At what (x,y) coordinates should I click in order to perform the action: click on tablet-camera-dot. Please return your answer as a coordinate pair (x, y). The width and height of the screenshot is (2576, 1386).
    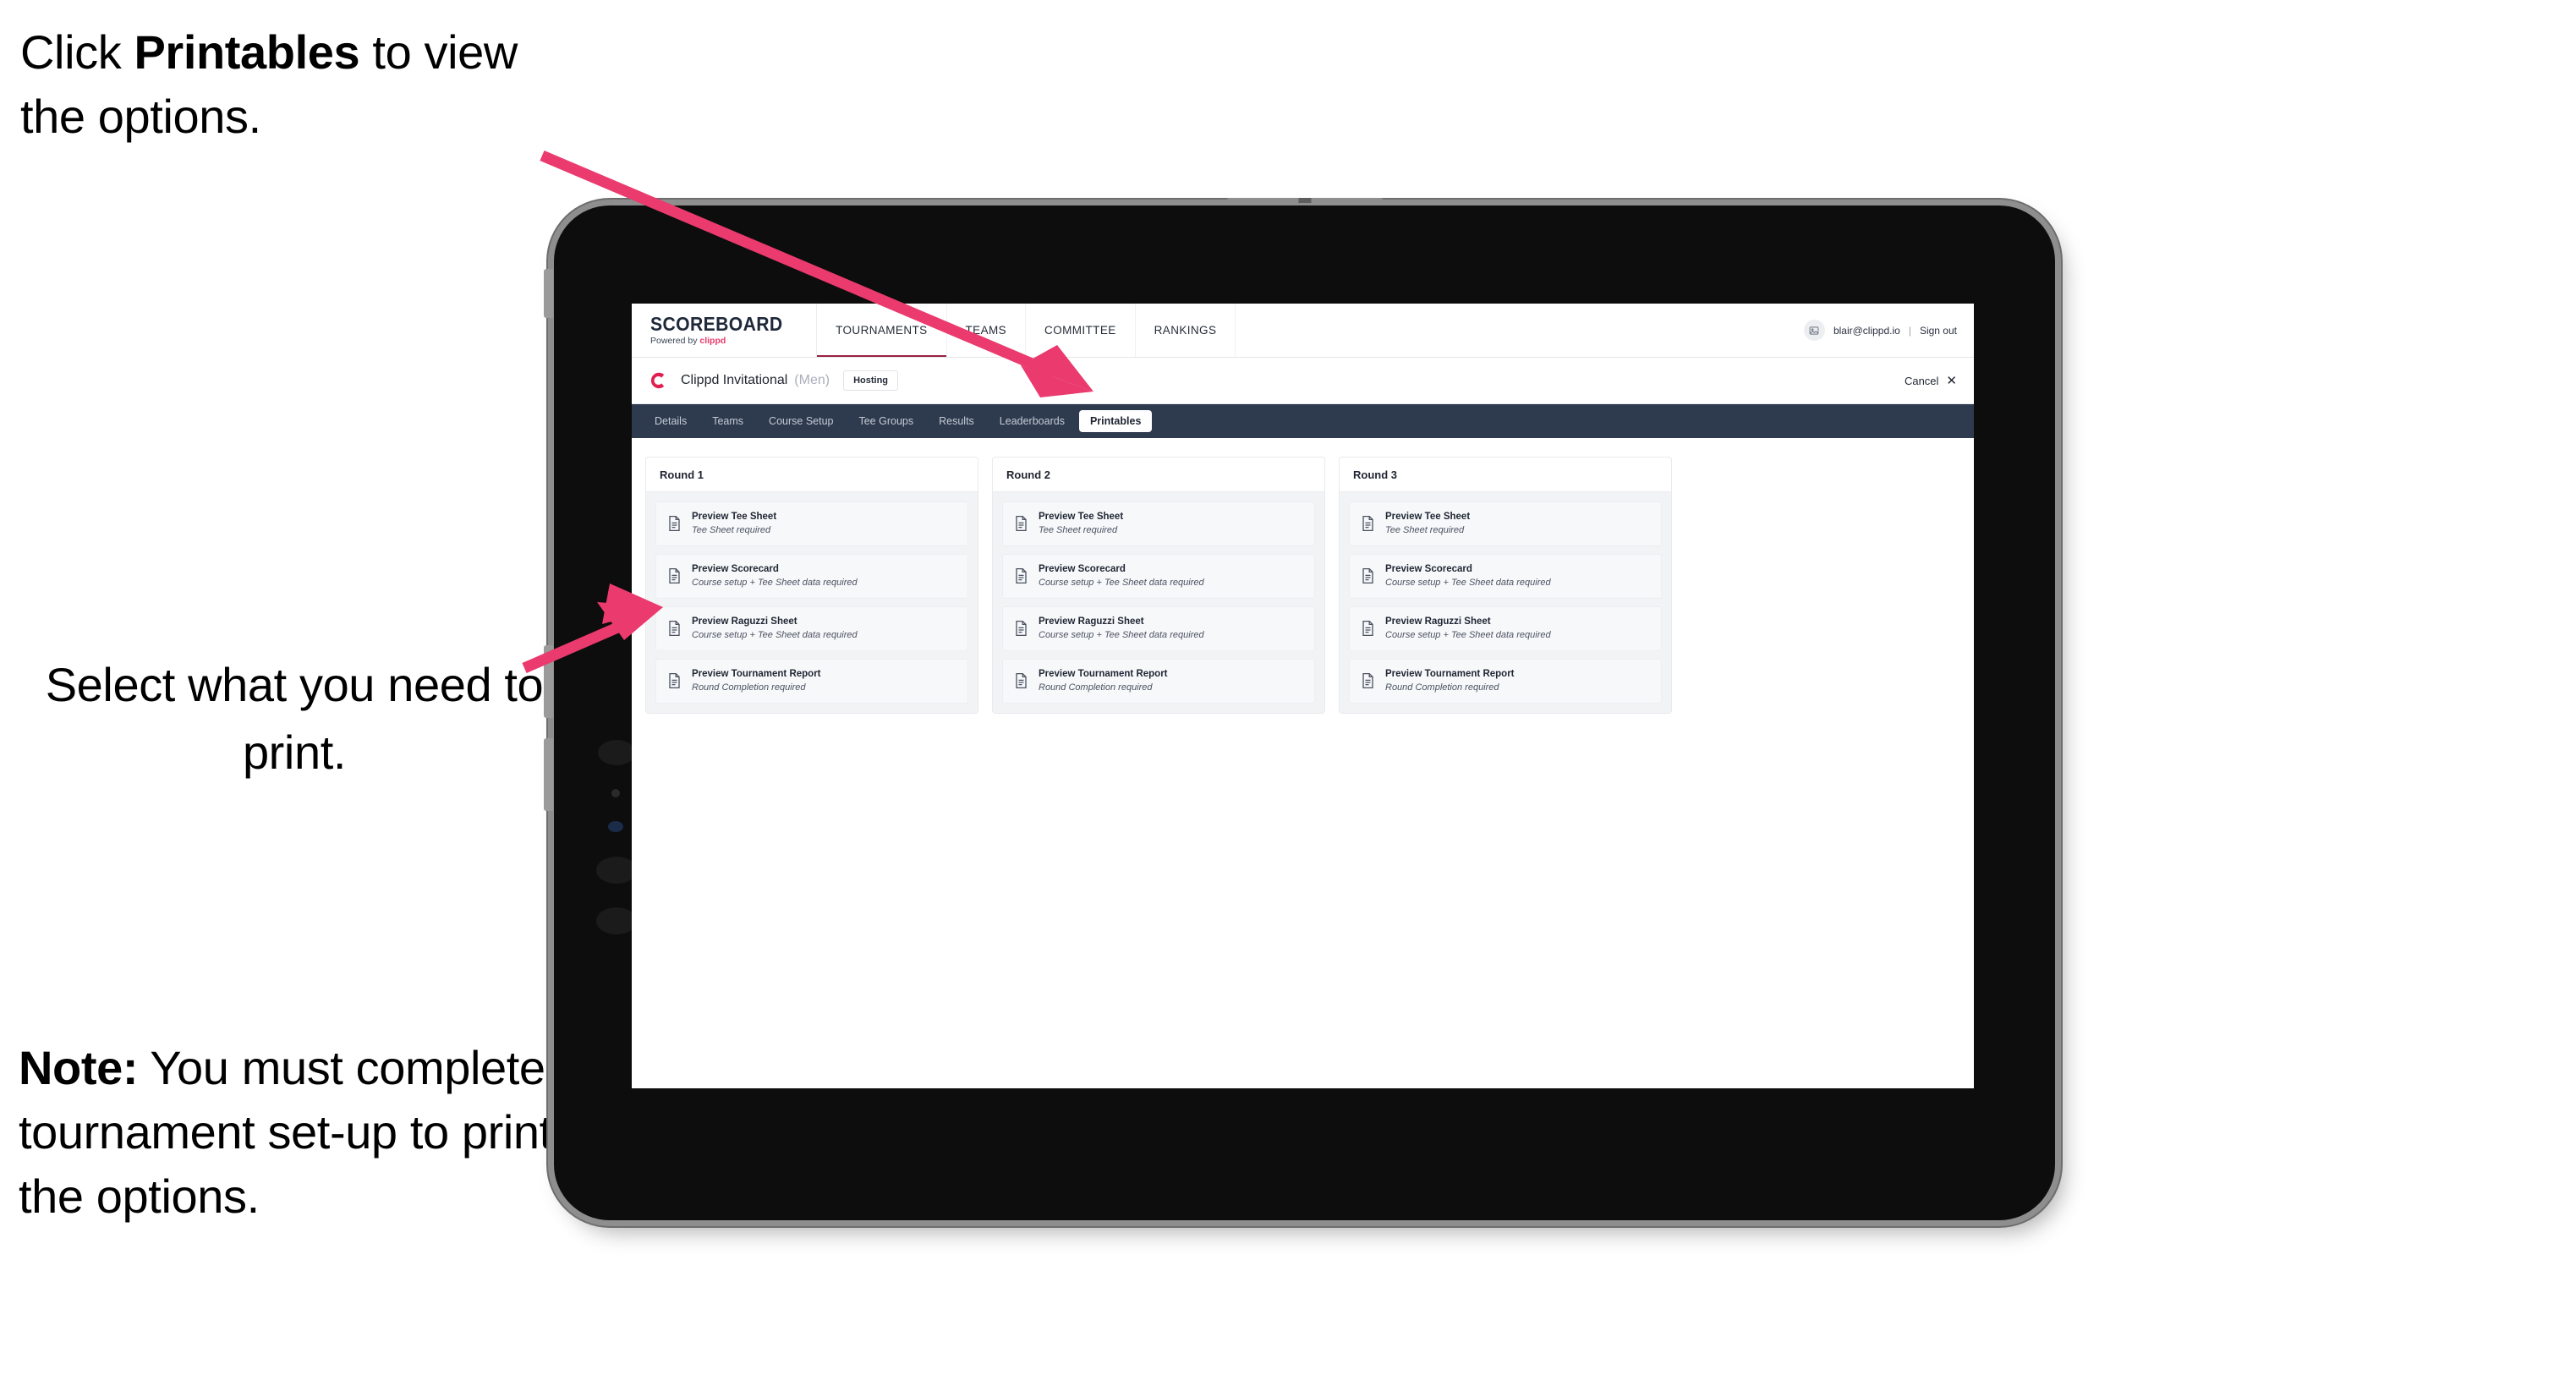
    Looking at the image, I should click on (615, 793).